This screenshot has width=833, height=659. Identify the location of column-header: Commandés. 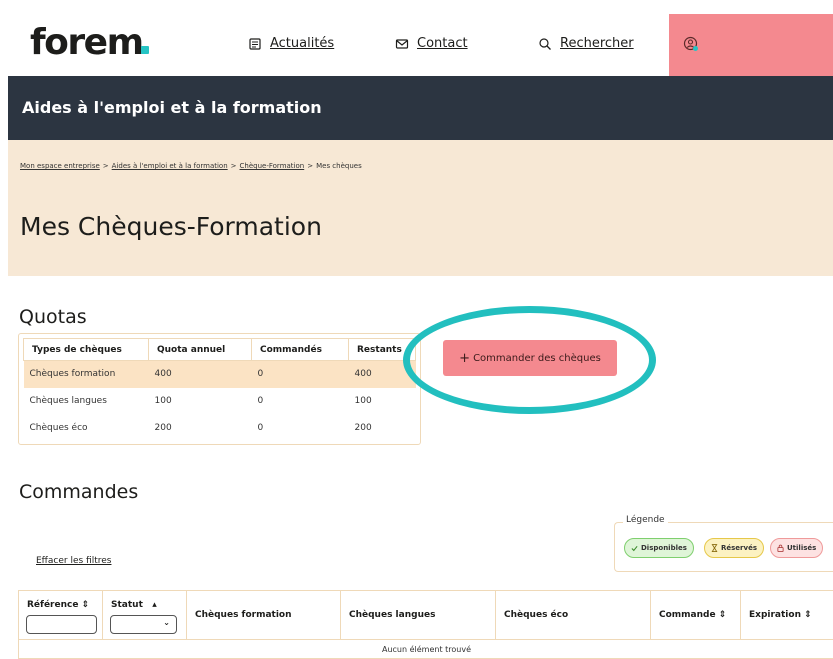
(300, 349).